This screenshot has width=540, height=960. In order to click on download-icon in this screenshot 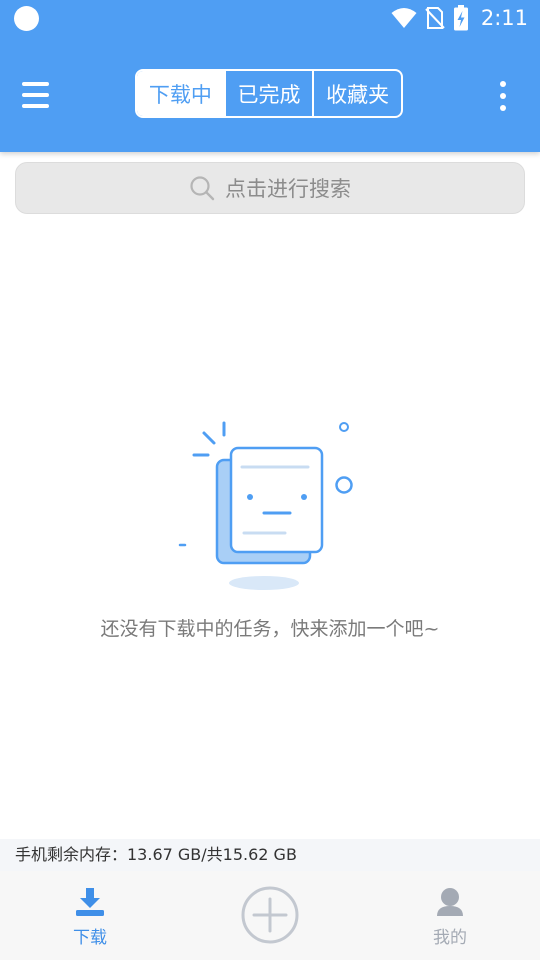, I will do `click(90, 902)`.